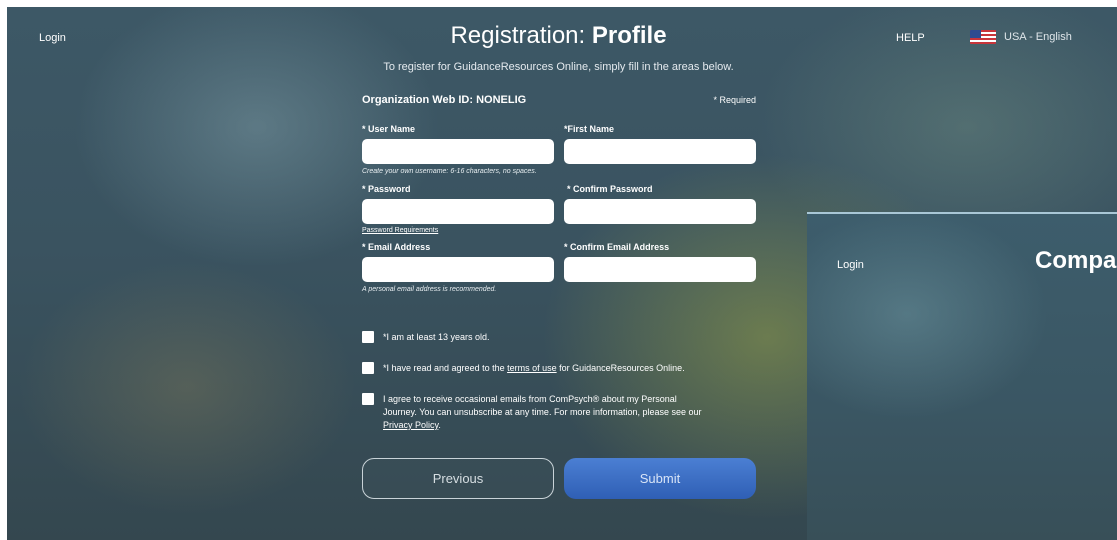 The image size is (1117, 540). What do you see at coordinates (458, 478) in the screenshot?
I see `previous-button: Previous` at bounding box center [458, 478].